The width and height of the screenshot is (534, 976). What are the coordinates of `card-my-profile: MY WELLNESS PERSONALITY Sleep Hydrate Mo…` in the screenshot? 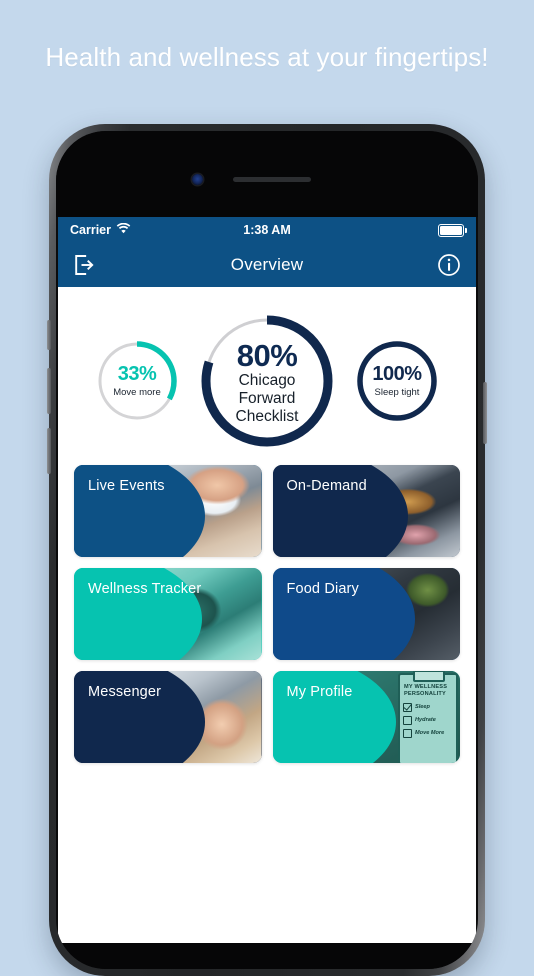 It's located at (366, 717).